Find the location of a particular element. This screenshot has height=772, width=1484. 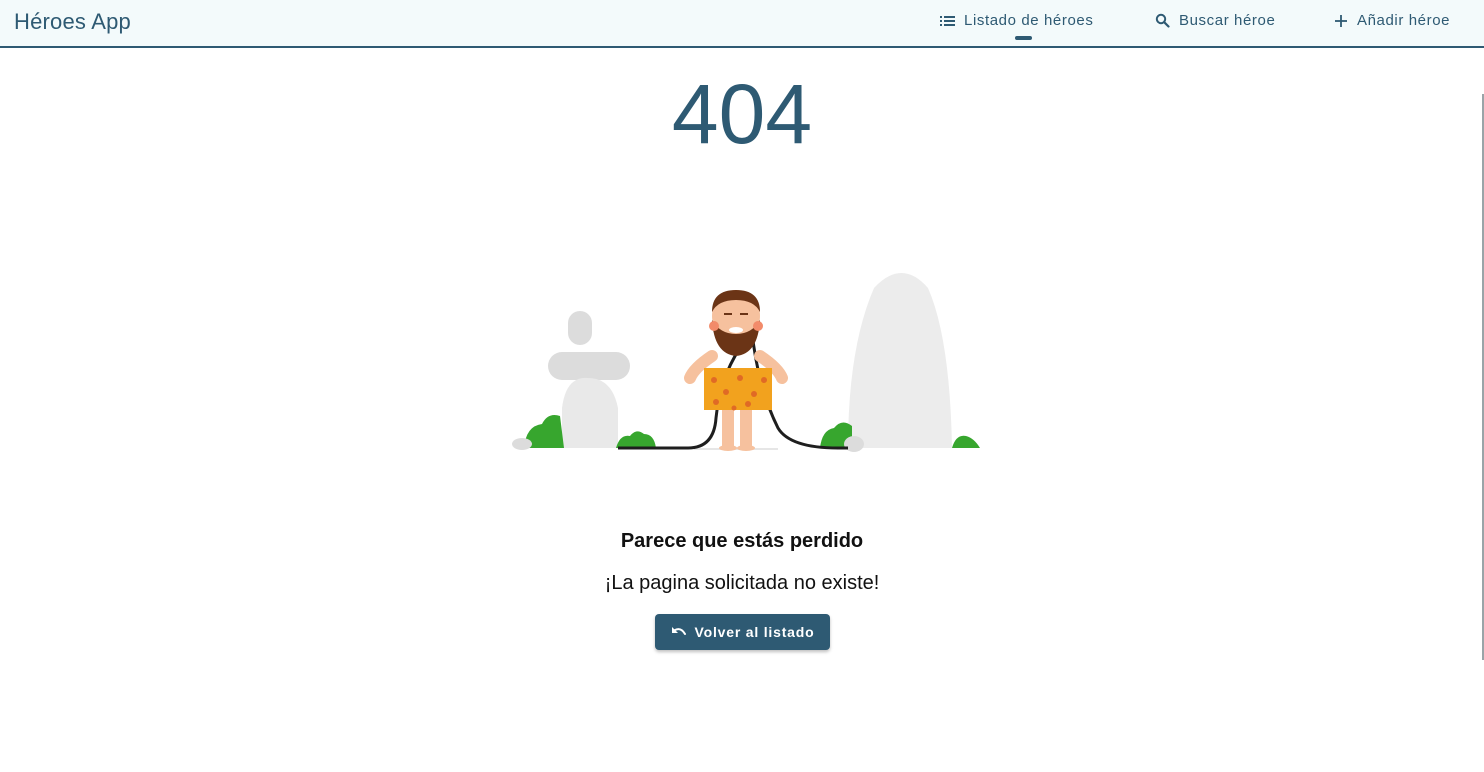

nav-buscar-heroe: Buscar héroe is located at coordinates (1215, 20).